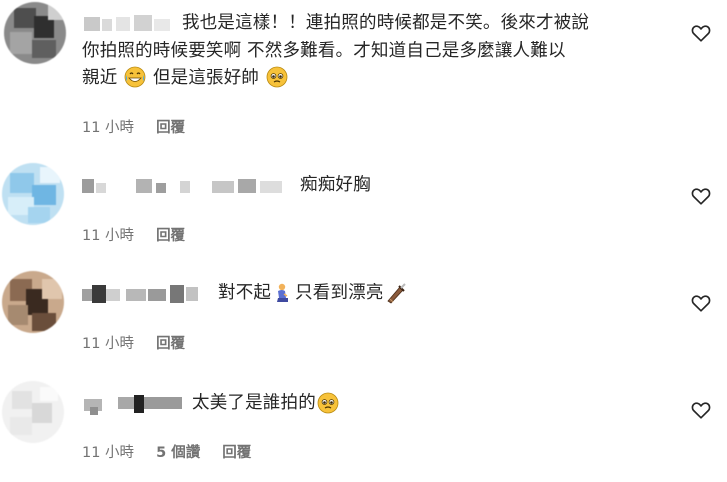 The height and width of the screenshot is (482, 727). What do you see at coordinates (283, 292) in the screenshot?
I see `person-kneeling-emoji` at bounding box center [283, 292].